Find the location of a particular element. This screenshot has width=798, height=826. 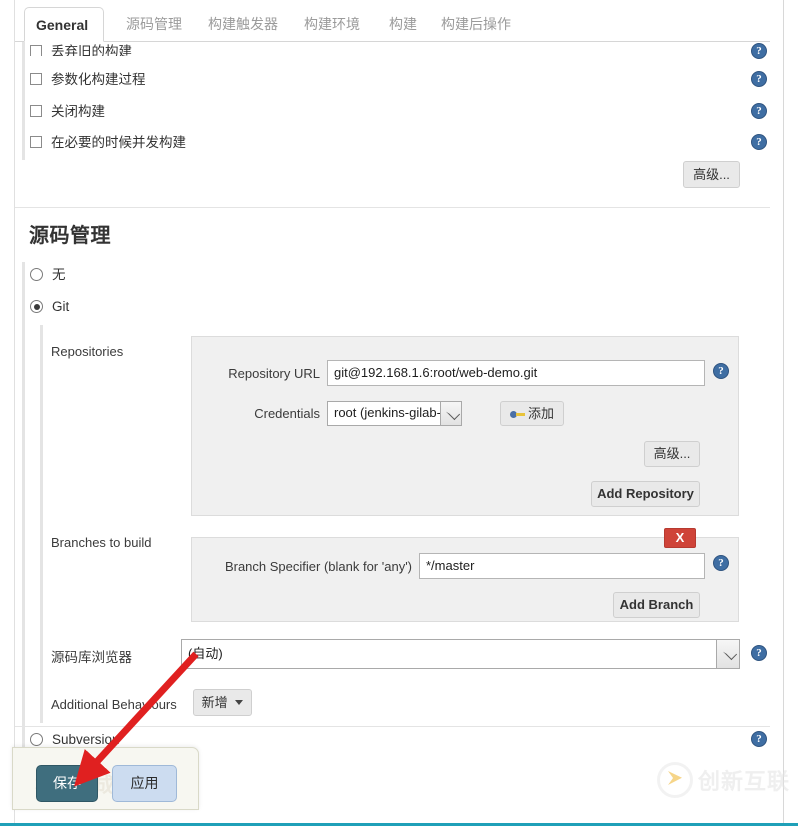

repository-browser-select-value: (自动) is located at coordinates (205, 653).